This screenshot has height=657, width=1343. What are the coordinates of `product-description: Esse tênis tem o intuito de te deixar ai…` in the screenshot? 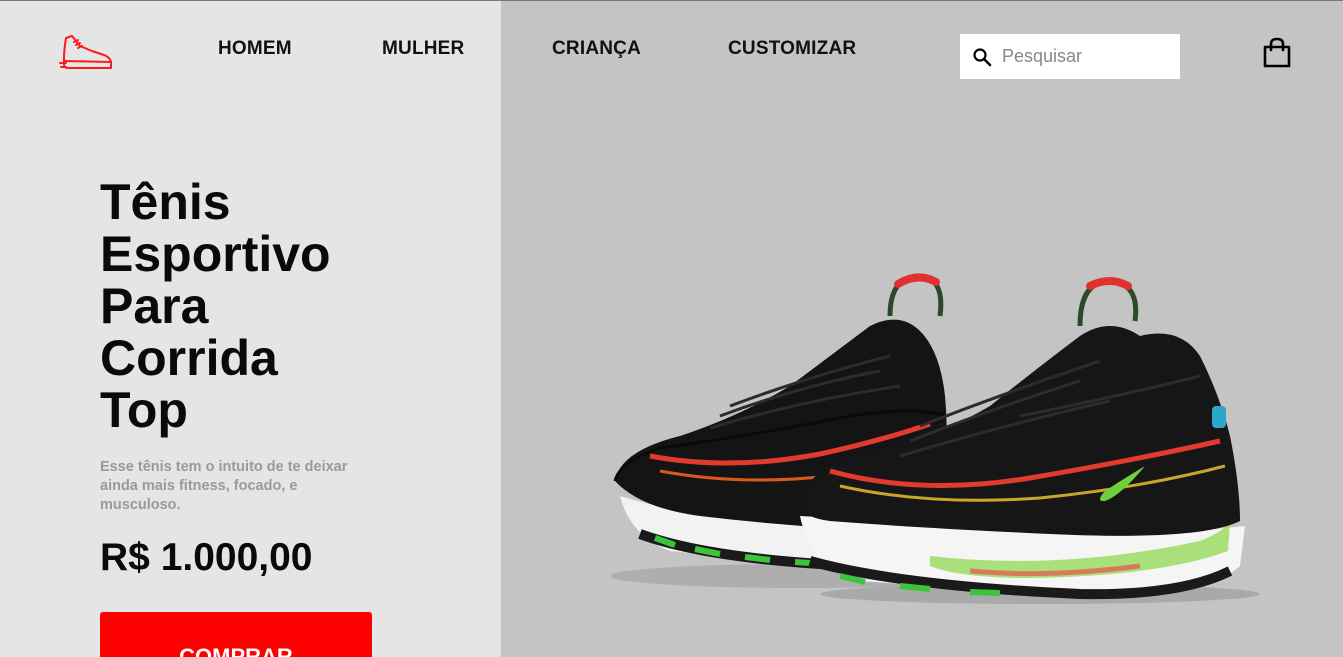 It's located at (224, 486).